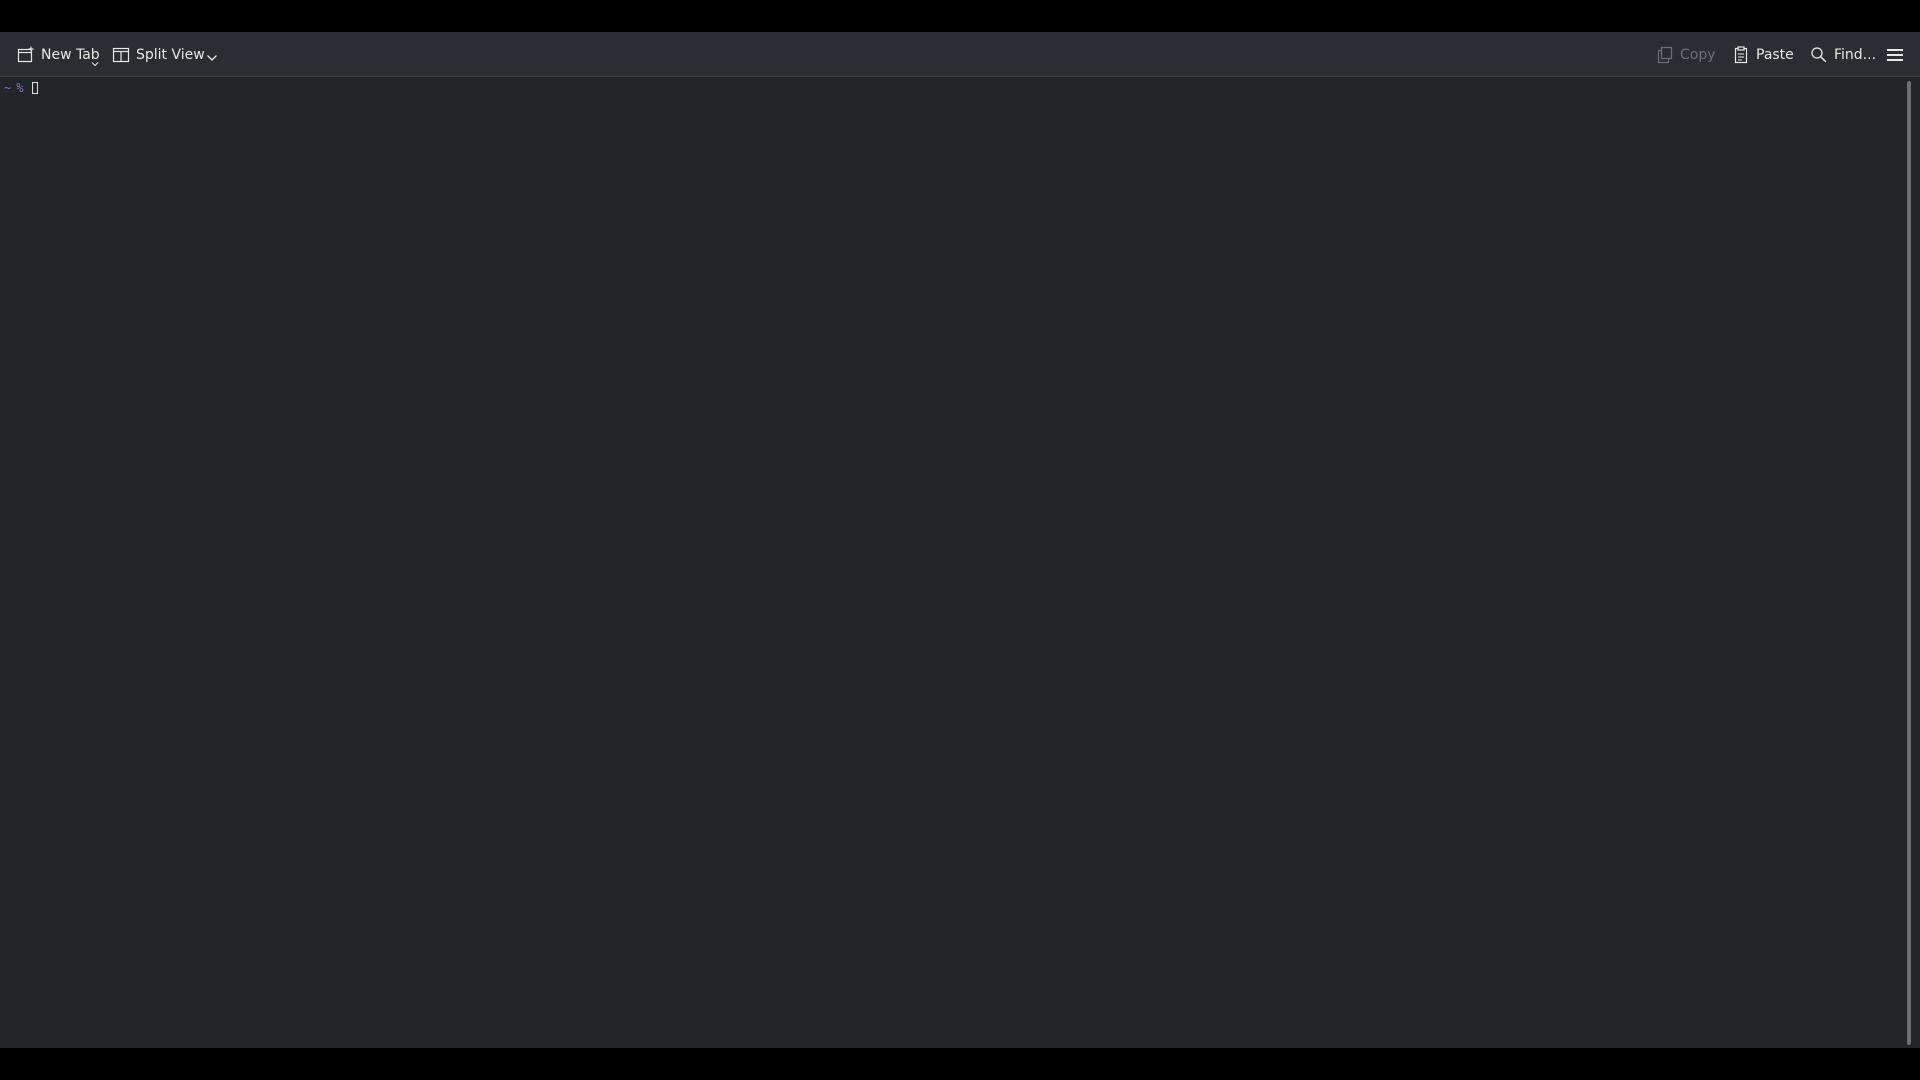 This screenshot has width=1920, height=1080. I want to click on split-view-button: Split View, so click(158, 55).